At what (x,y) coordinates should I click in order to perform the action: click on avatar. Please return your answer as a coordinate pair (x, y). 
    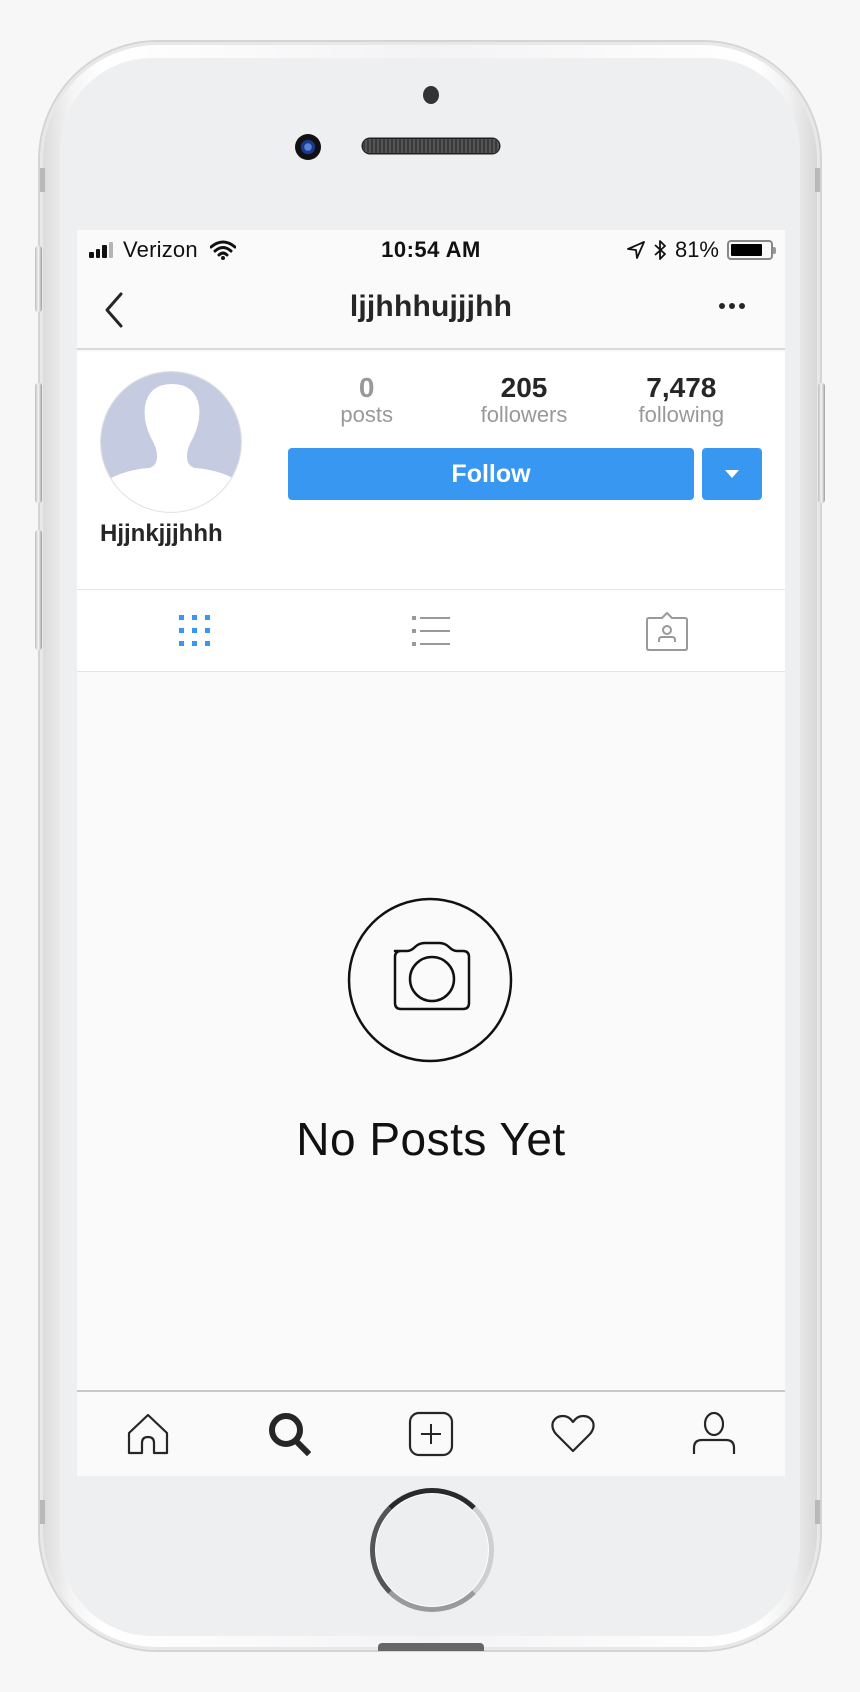
    Looking at the image, I should click on (171, 442).